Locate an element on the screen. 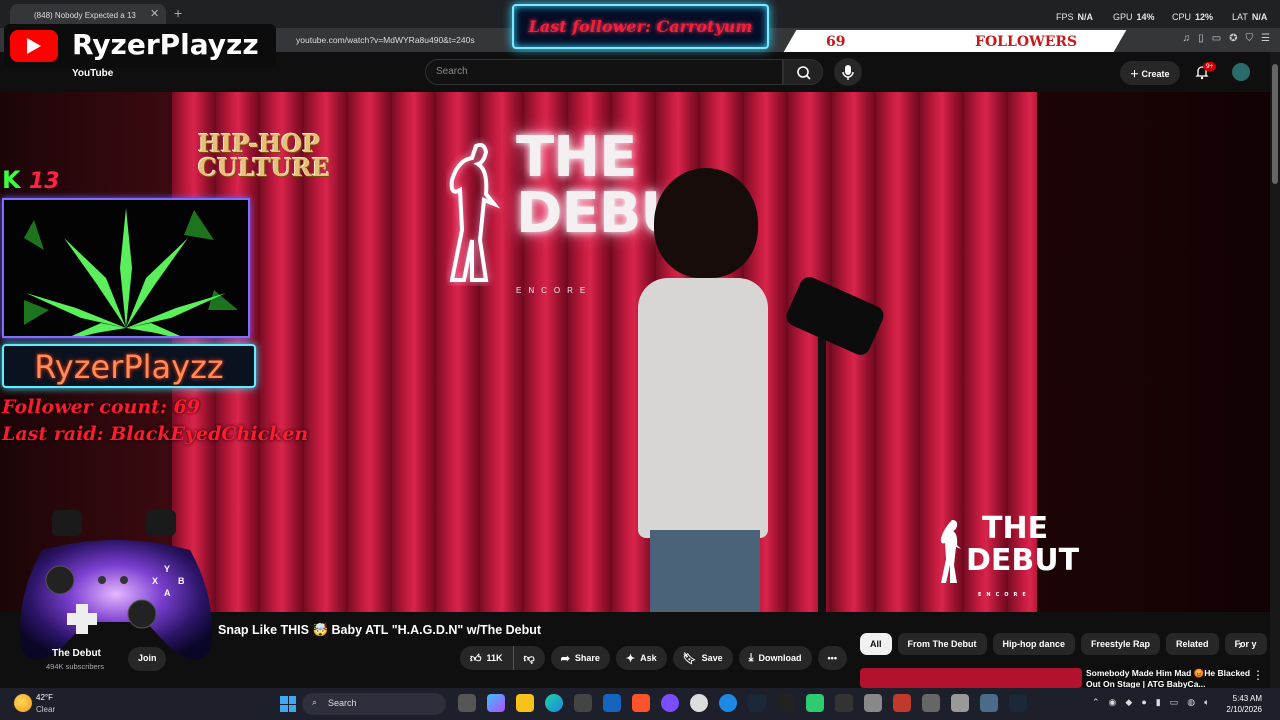 Image resolution: width=1280 pixels, height=720 pixels. account-avatar is located at coordinates (1241, 72).